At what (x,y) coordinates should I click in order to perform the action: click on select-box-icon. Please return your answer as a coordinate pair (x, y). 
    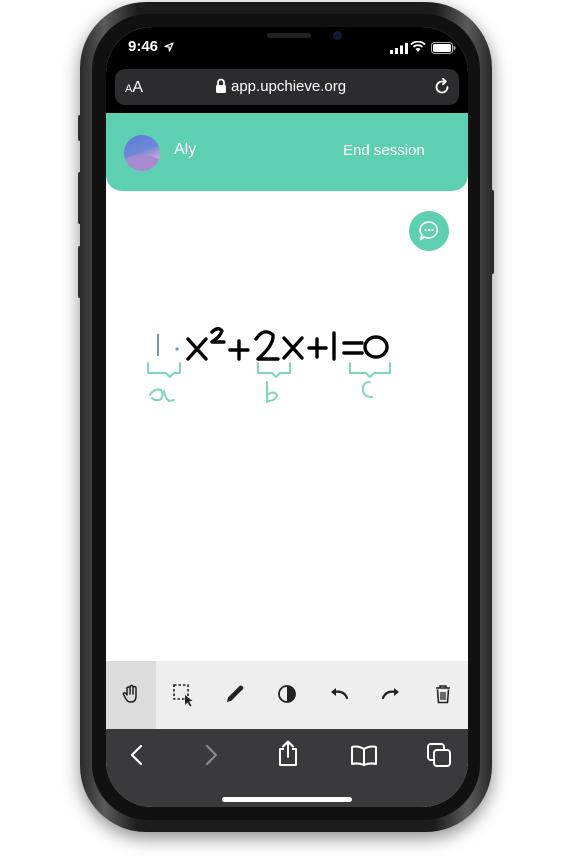
    Looking at the image, I should click on (183, 695).